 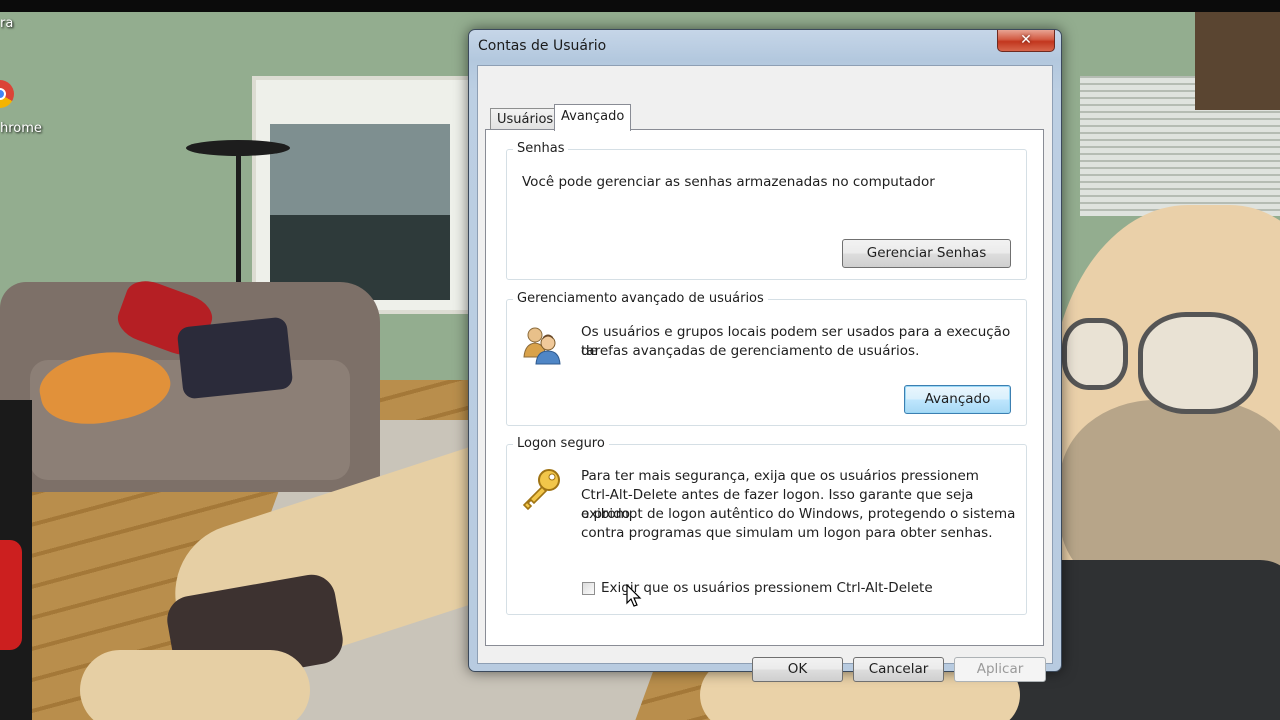 What do you see at coordinates (542, 46) in the screenshot?
I see `dialog-title: Contas de Usuário` at bounding box center [542, 46].